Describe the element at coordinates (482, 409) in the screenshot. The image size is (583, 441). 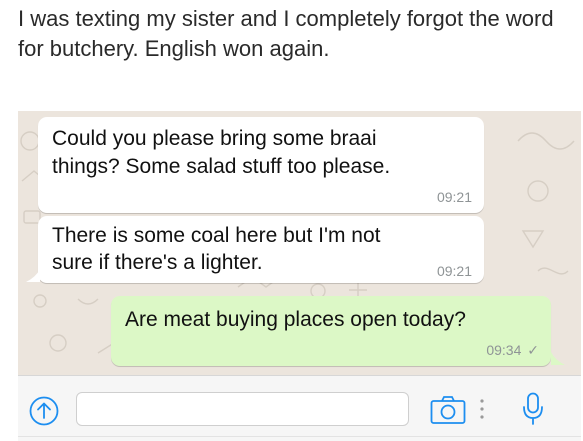
I see `more-dots-icon` at that location.